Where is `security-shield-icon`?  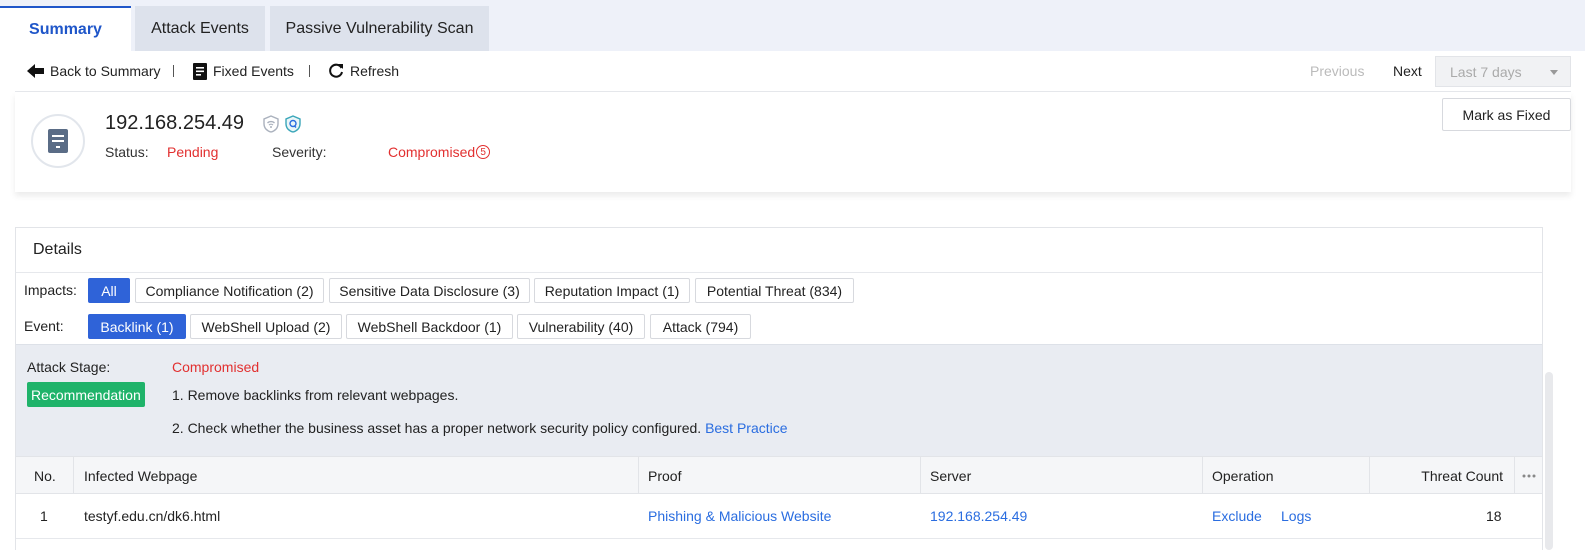
security-shield-icon is located at coordinates (293, 124).